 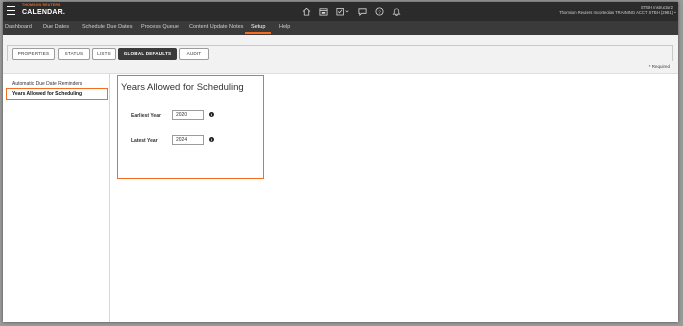 What do you see at coordinates (188, 115) in the screenshot?
I see `earliest-year-input` at bounding box center [188, 115].